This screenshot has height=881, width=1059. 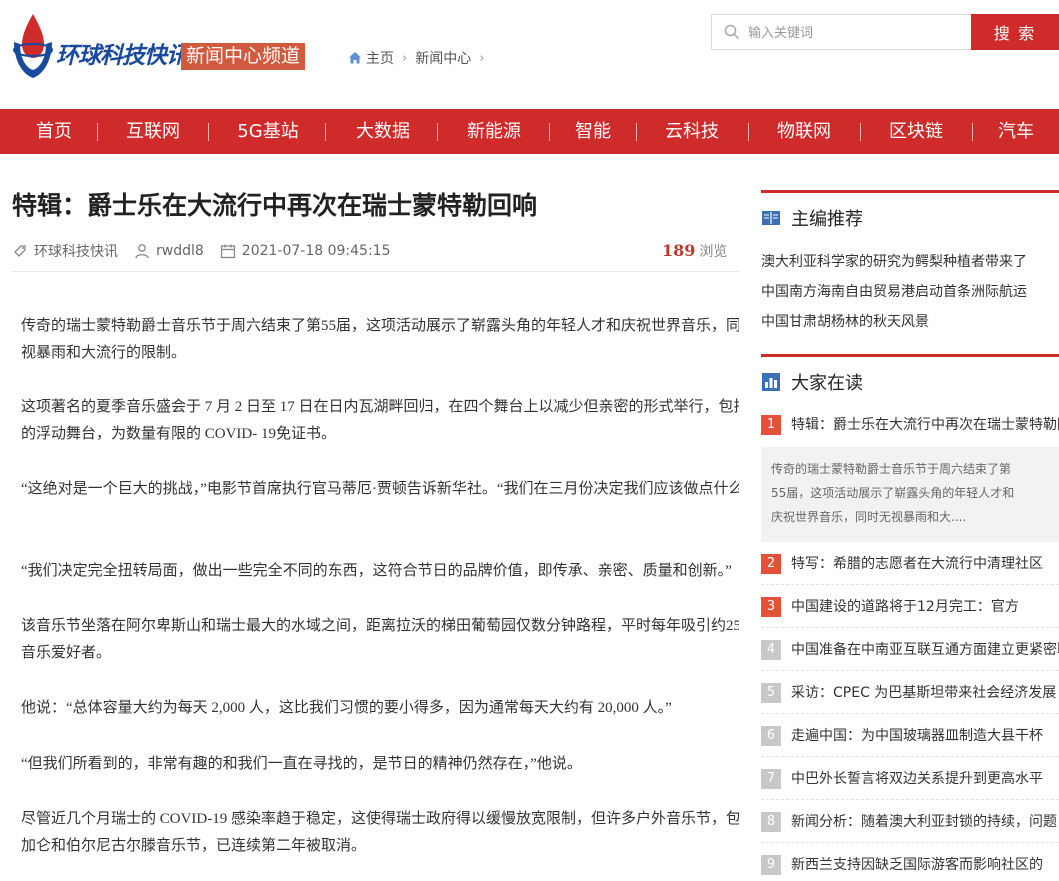 I want to click on popular-item: 4 中国准备在中南亚互联互通方面建立更紧密联系, so click(x=910, y=650).